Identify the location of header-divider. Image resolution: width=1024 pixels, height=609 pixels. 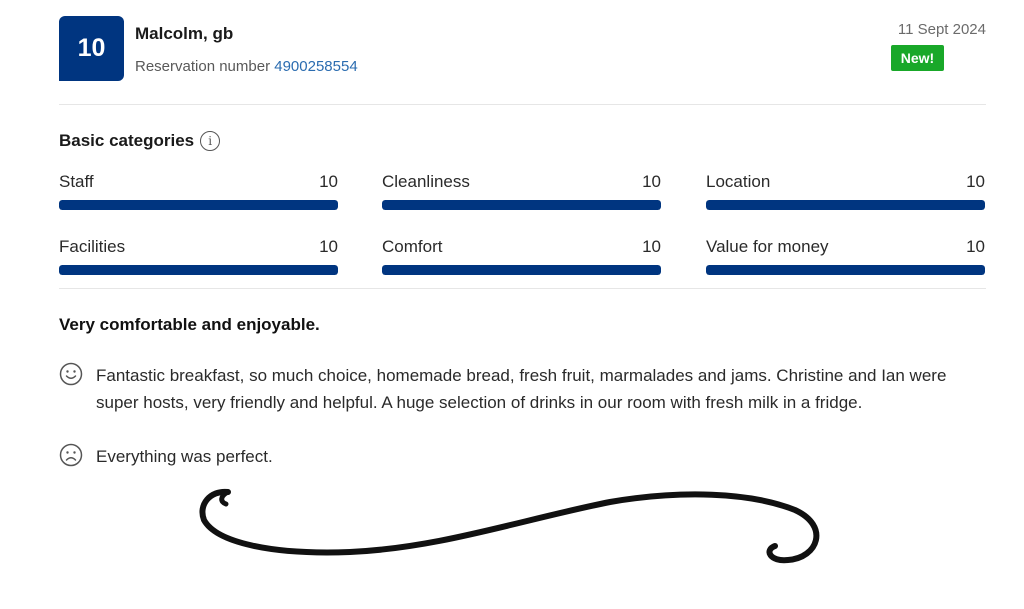
(522, 104).